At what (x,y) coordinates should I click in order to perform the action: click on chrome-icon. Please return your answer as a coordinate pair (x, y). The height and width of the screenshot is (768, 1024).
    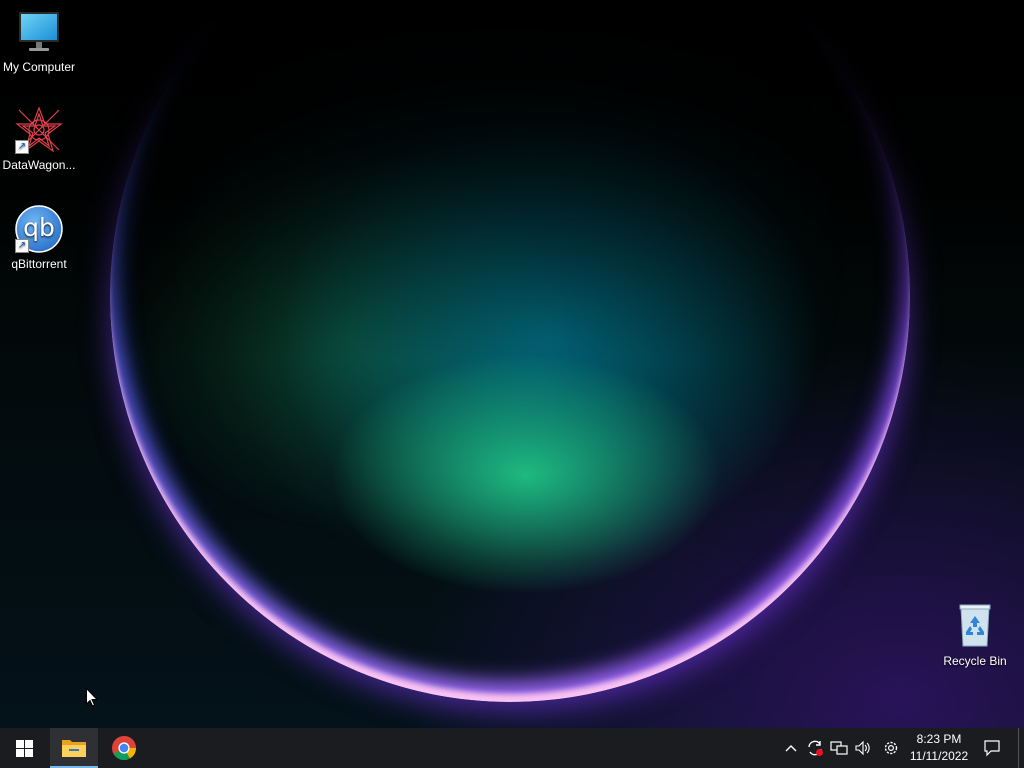
    Looking at the image, I should click on (124, 748).